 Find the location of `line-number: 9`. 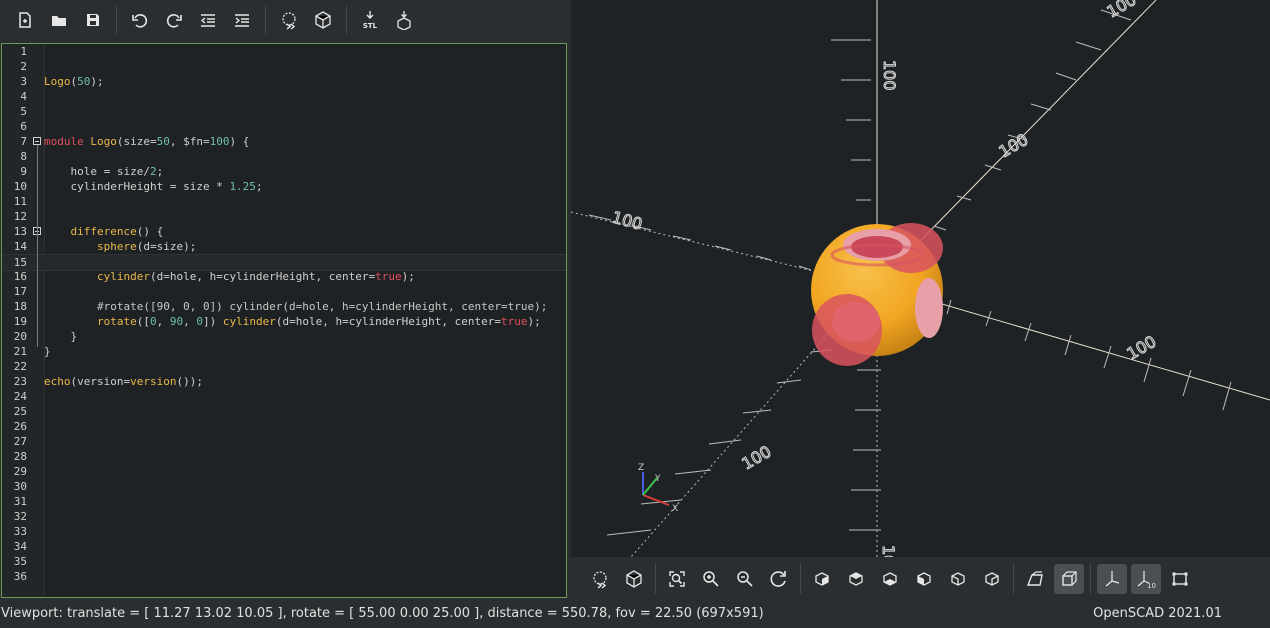

line-number: 9 is located at coordinates (23, 171).